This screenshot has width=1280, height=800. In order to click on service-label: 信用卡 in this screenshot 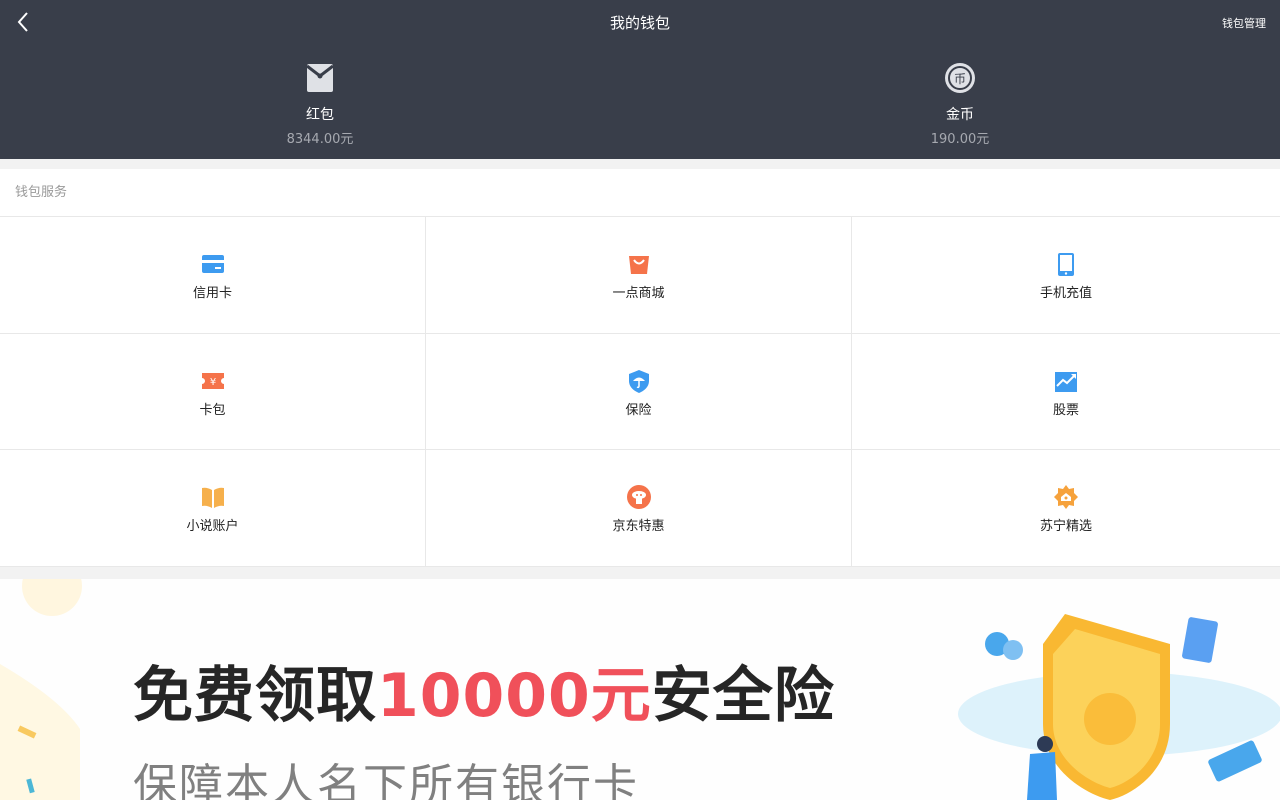, I will do `click(212, 293)`.